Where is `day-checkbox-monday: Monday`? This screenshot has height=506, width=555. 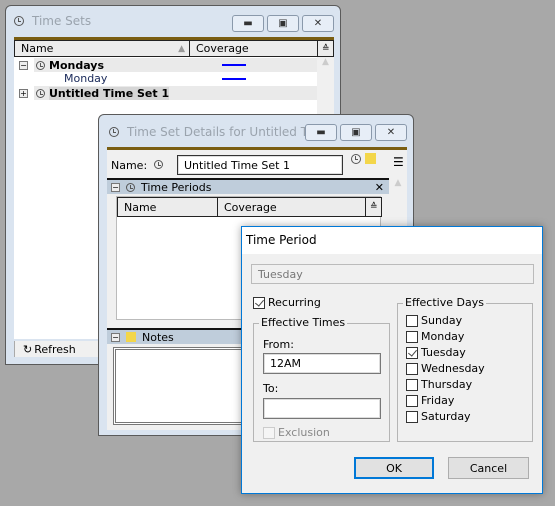
day-checkbox-monday: Monday is located at coordinates (435, 336).